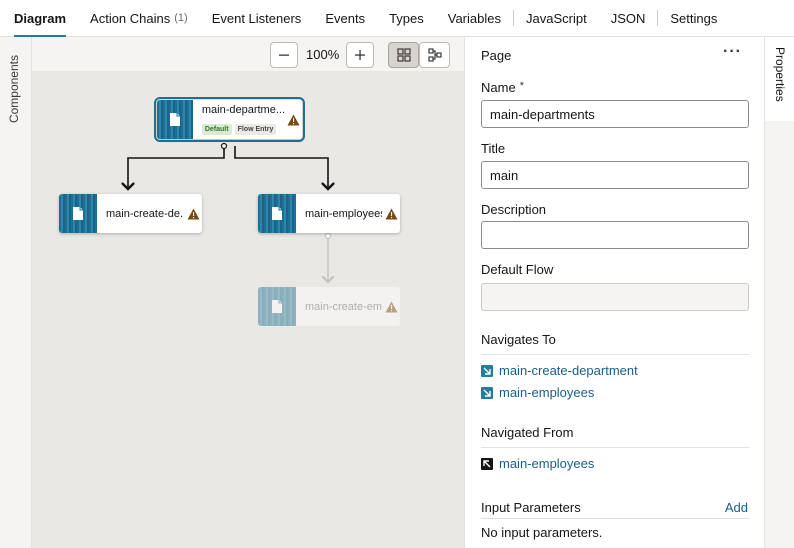 This screenshot has width=794, height=548. I want to click on default-flow-field, so click(615, 297).